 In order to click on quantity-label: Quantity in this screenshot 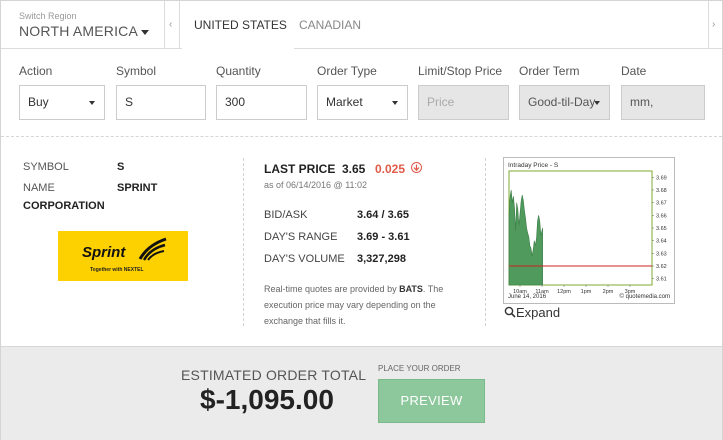, I will do `click(238, 71)`.